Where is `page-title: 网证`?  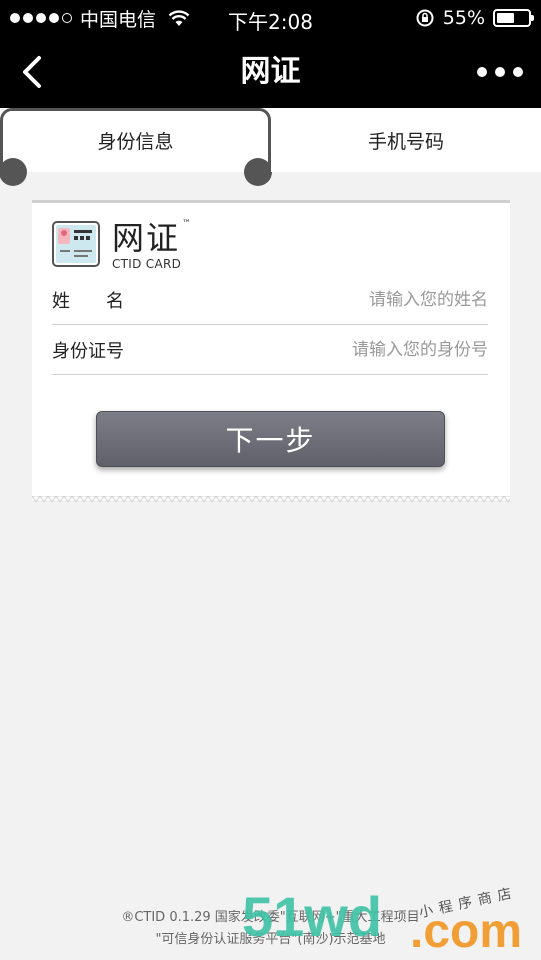
page-title: 网证 is located at coordinates (270, 71).